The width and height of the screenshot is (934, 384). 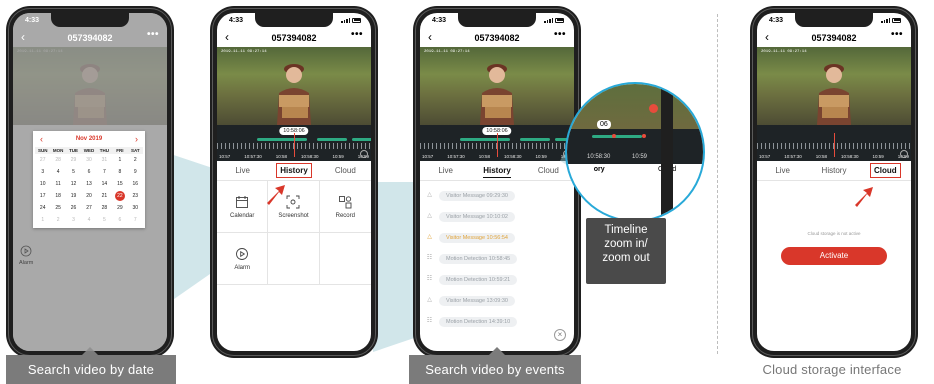 What do you see at coordinates (88, 184) in the screenshot?
I see `calendar-day: 13` at bounding box center [88, 184].